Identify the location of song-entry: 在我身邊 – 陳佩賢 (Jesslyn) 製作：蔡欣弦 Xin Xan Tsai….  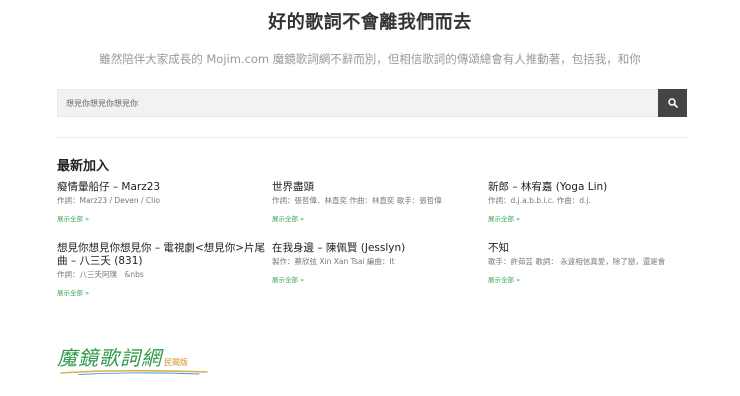
(374, 263).